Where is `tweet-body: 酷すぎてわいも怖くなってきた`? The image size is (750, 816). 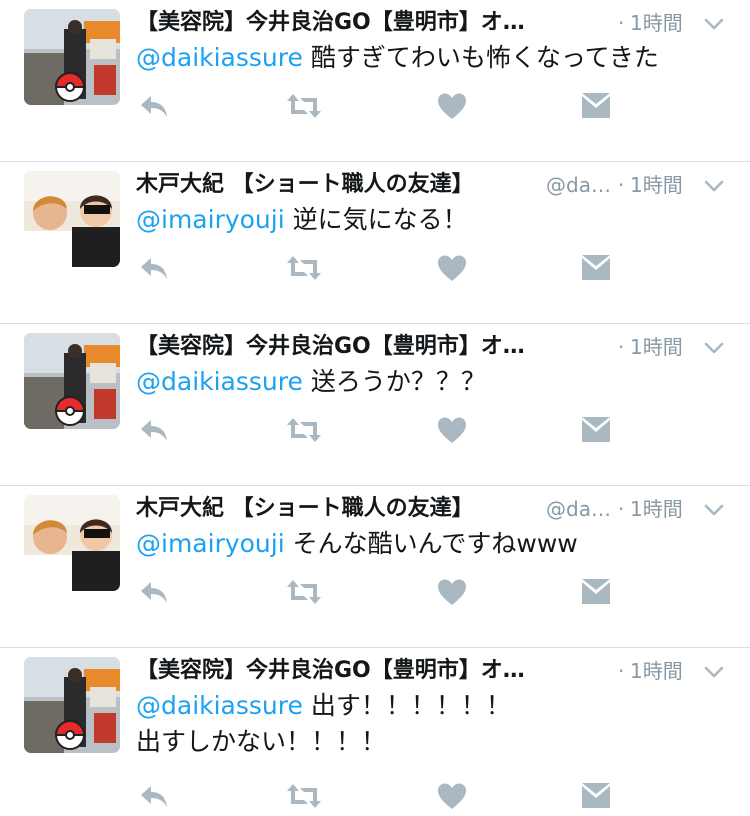
tweet-body: 酷すぎてわいも怖くなってきた is located at coordinates (480, 57).